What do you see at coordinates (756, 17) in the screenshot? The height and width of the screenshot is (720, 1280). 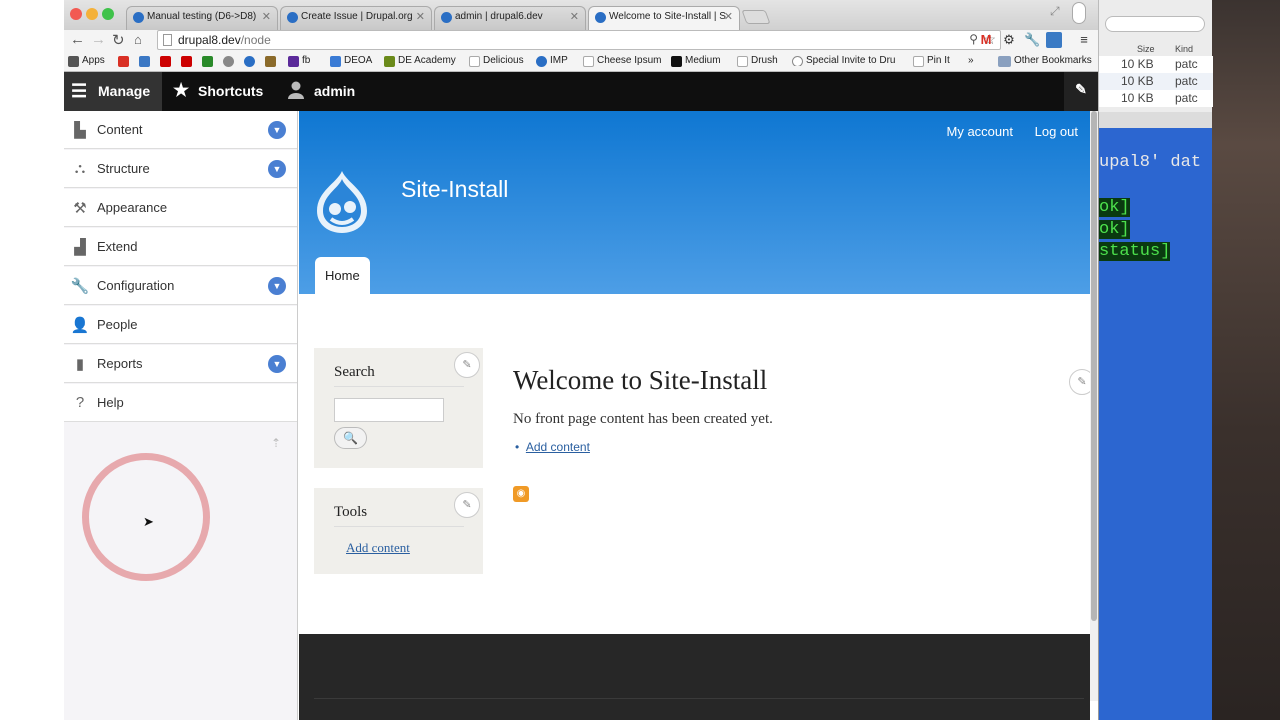 I see `new-tab-button` at bounding box center [756, 17].